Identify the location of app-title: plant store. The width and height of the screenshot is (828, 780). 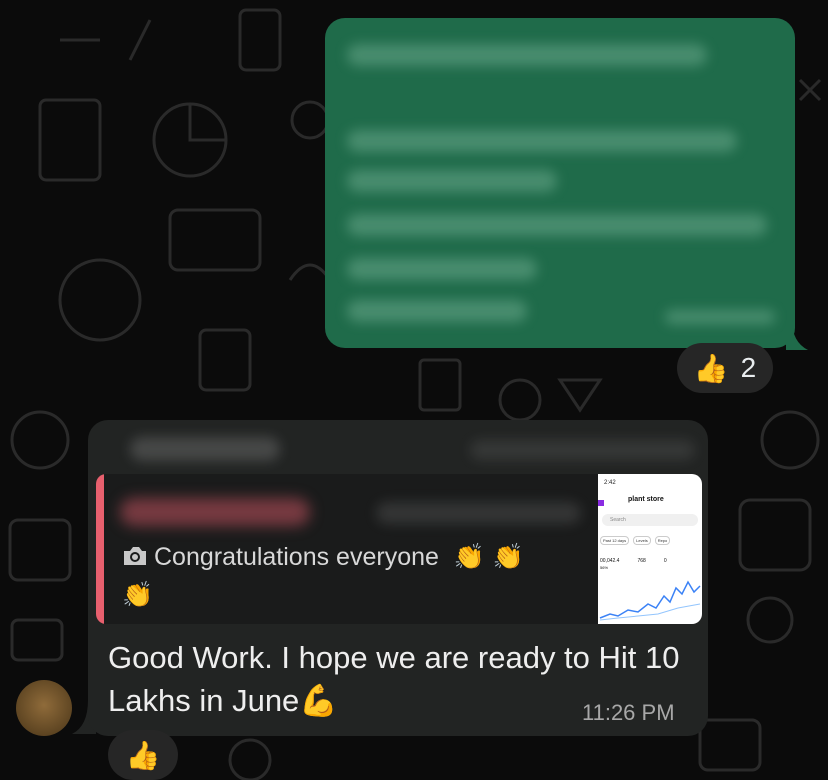
(646, 499).